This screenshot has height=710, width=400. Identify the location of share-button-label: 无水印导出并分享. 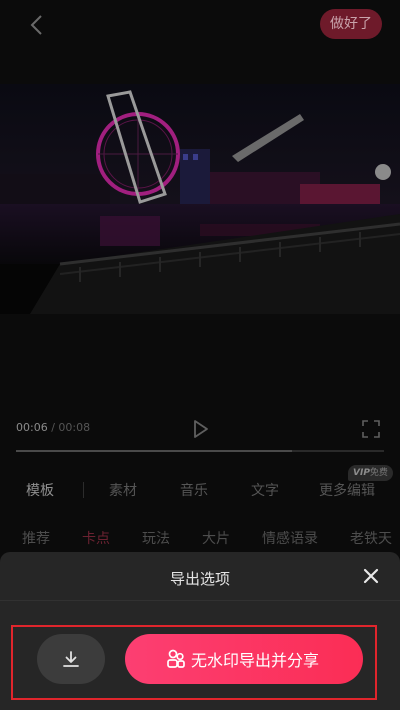
(255, 660).